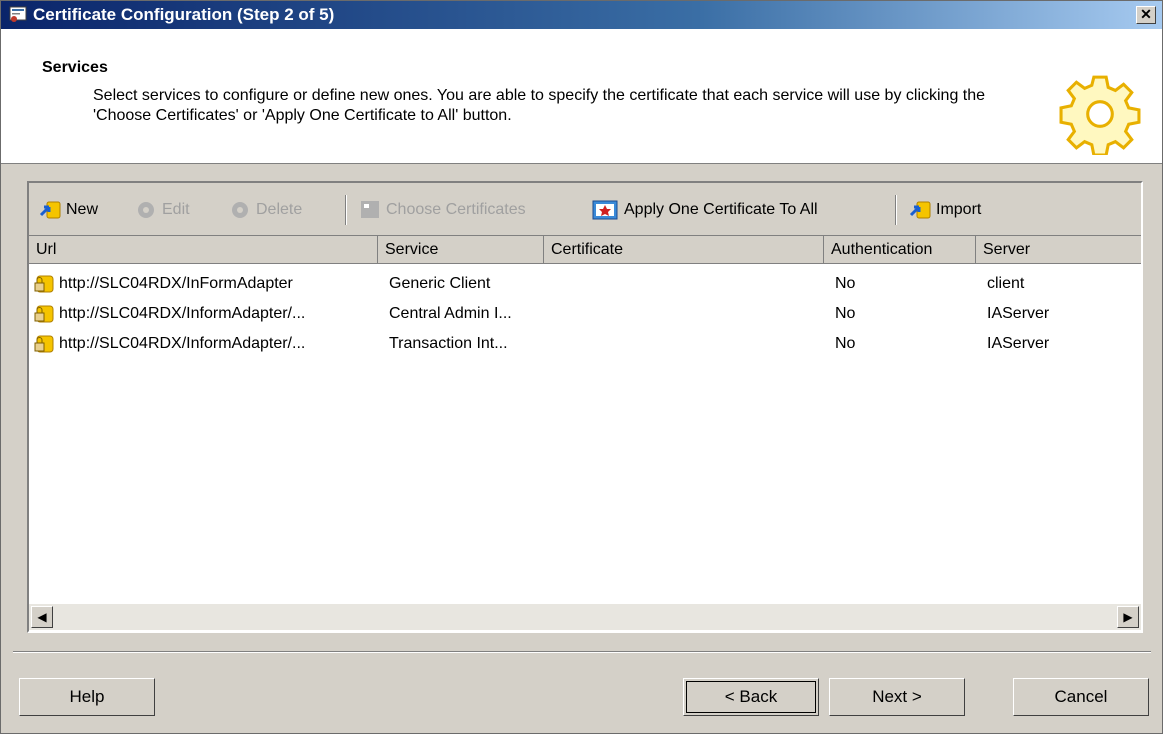  I want to click on close-button: ✕, so click(1146, 15).